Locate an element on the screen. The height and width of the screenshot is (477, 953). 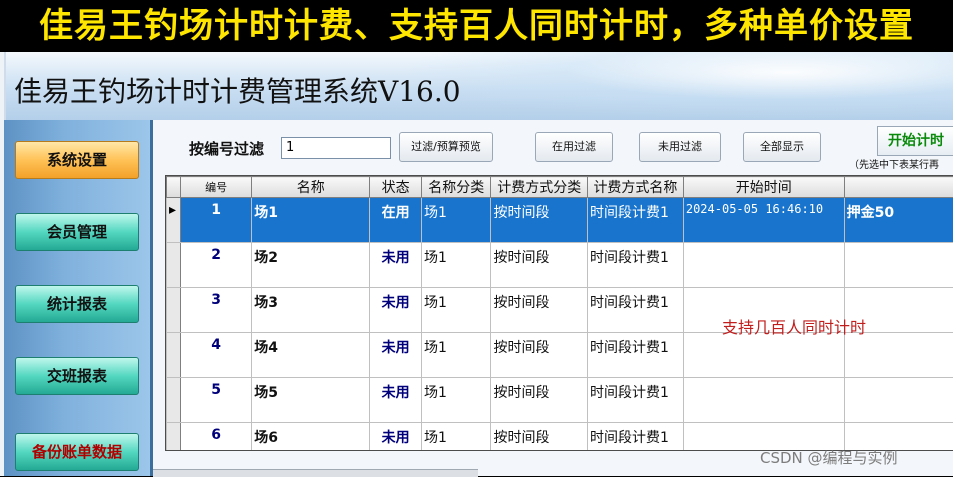
cell-start-time: 2024-05-05 16:46:10 is located at coordinates (763, 220).